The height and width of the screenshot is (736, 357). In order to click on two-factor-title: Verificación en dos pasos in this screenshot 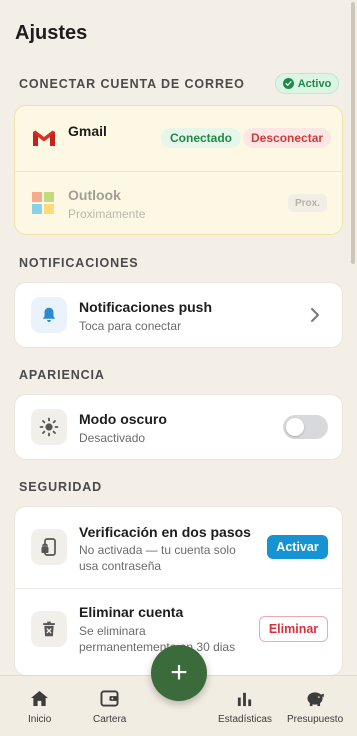, I will do `click(165, 532)`.